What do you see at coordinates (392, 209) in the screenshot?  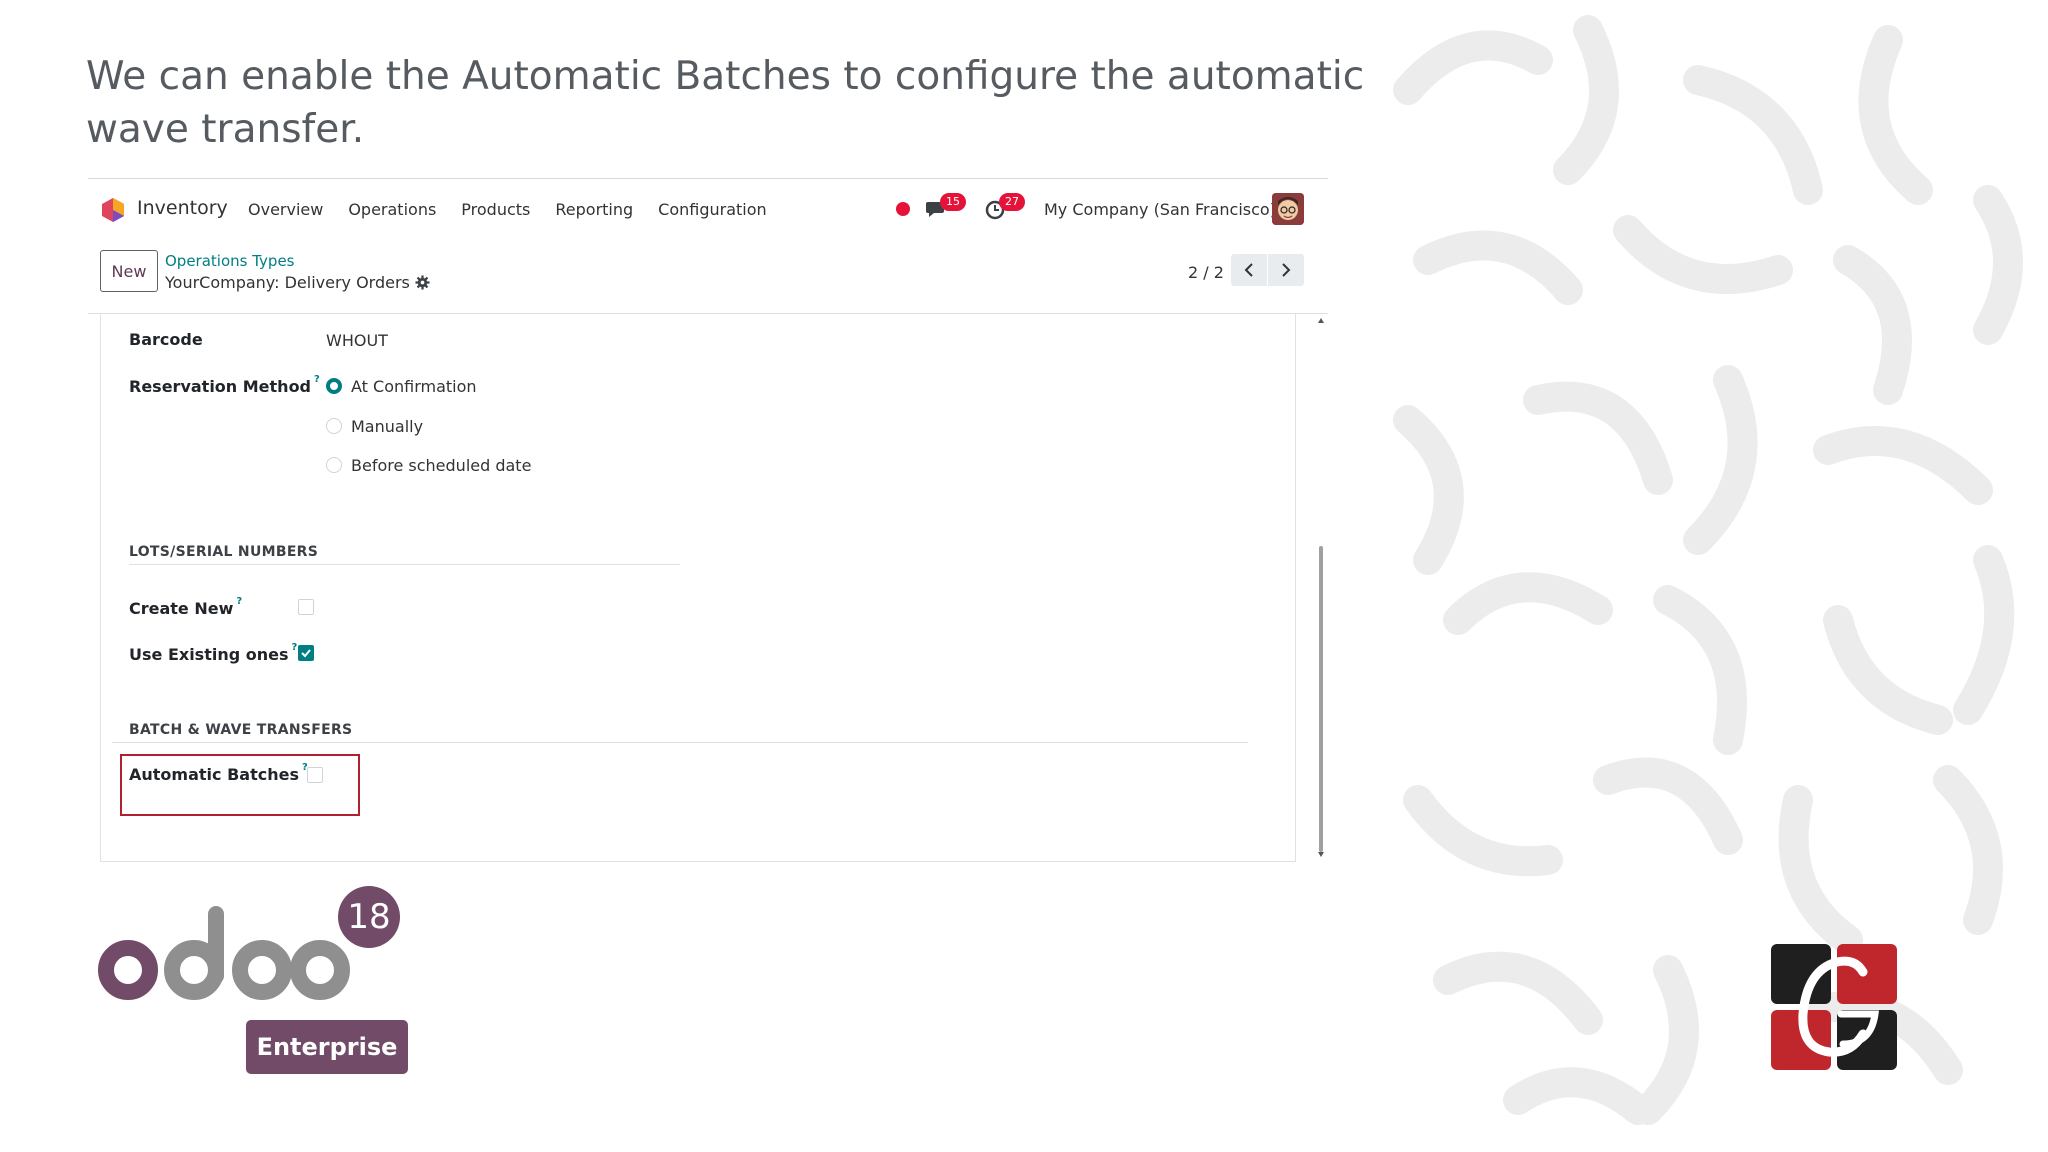 I see `menu-item-operations: Operations` at bounding box center [392, 209].